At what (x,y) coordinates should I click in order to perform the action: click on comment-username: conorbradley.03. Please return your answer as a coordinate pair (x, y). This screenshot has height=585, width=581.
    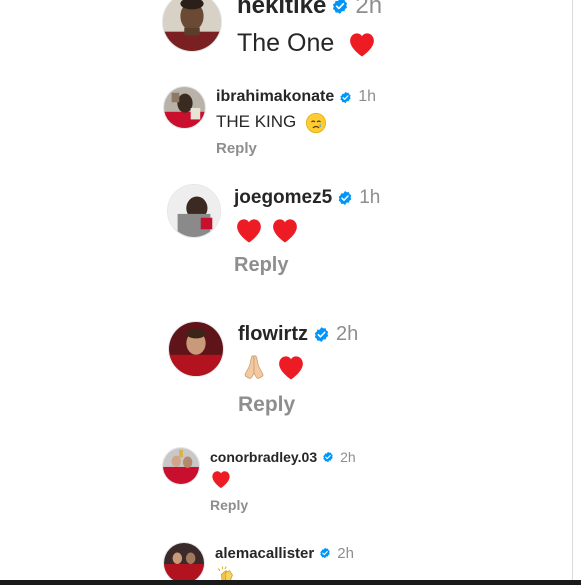
    Looking at the image, I should click on (263, 457).